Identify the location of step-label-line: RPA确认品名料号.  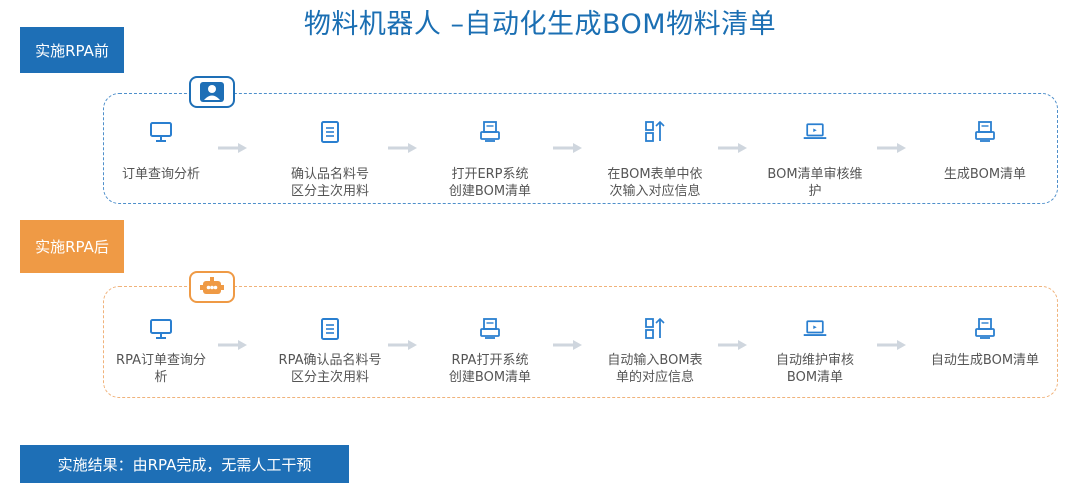
(330, 360).